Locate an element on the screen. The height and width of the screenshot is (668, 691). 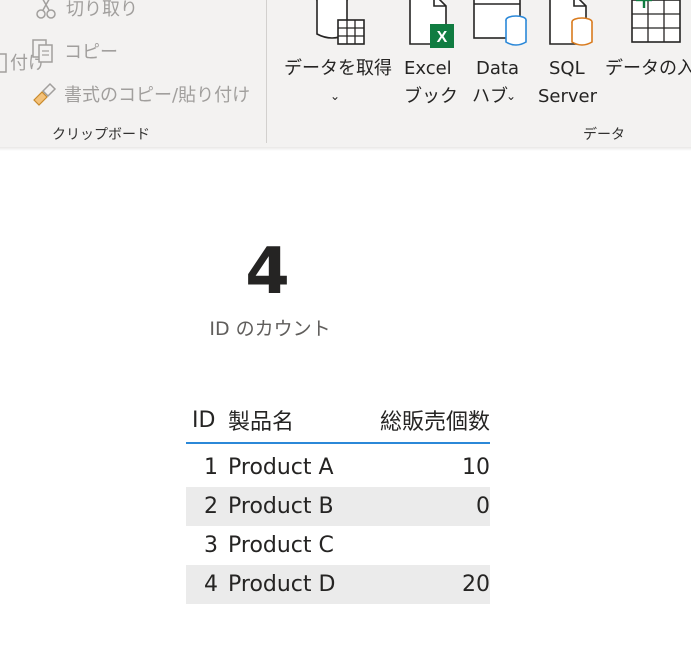
ribbon-shadow is located at coordinates (345, 149).